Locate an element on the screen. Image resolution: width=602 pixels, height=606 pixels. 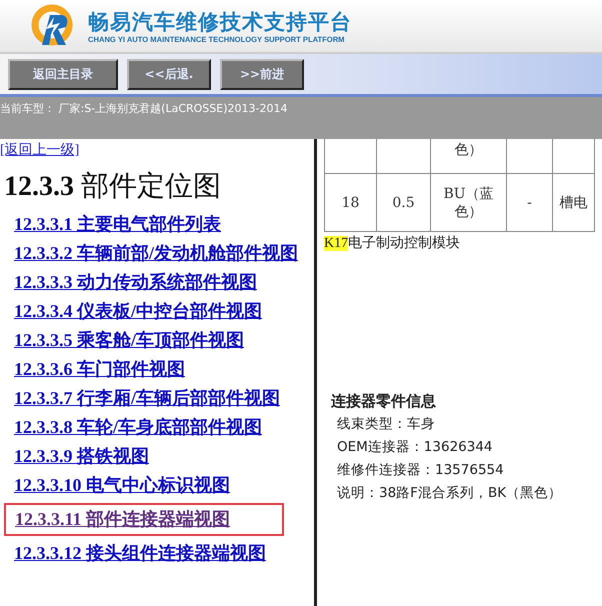
section-link: 12.3.3.6 车门部件视图 is located at coordinates (99, 369).